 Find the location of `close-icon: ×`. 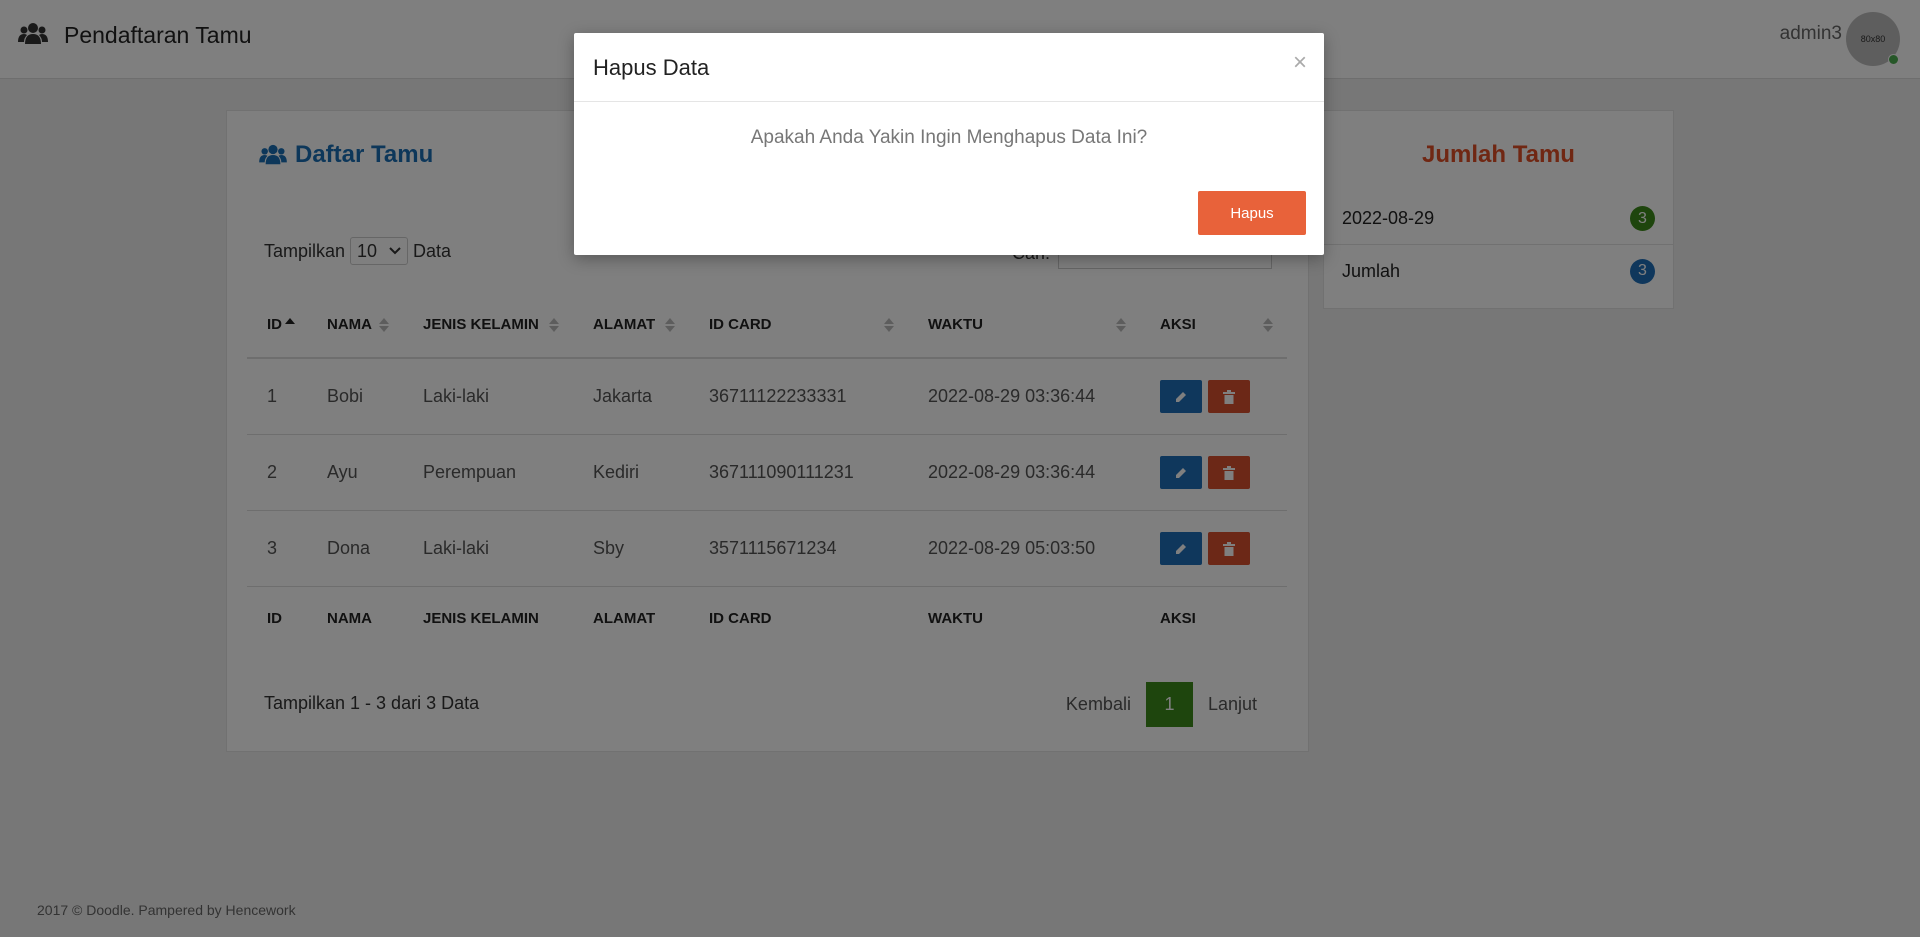

close-icon: × is located at coordinates (1300, 63).